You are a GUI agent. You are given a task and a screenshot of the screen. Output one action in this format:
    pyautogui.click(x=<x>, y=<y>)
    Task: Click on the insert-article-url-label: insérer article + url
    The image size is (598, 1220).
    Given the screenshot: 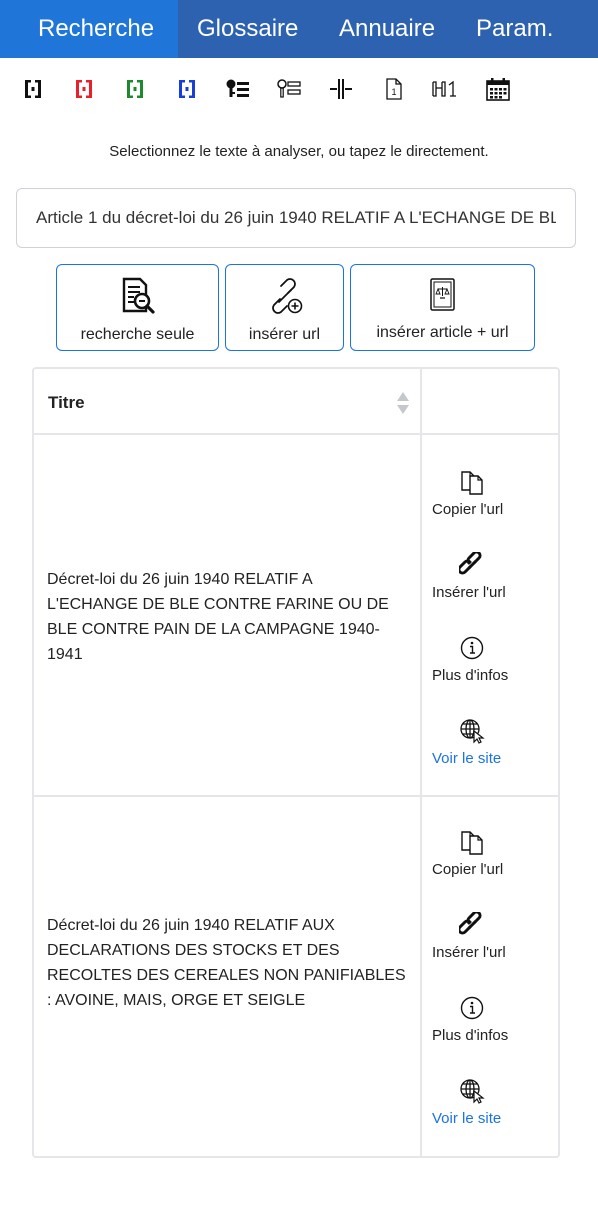 What is the action you would take?
    pyautogui.click(x=442, y=332)
    